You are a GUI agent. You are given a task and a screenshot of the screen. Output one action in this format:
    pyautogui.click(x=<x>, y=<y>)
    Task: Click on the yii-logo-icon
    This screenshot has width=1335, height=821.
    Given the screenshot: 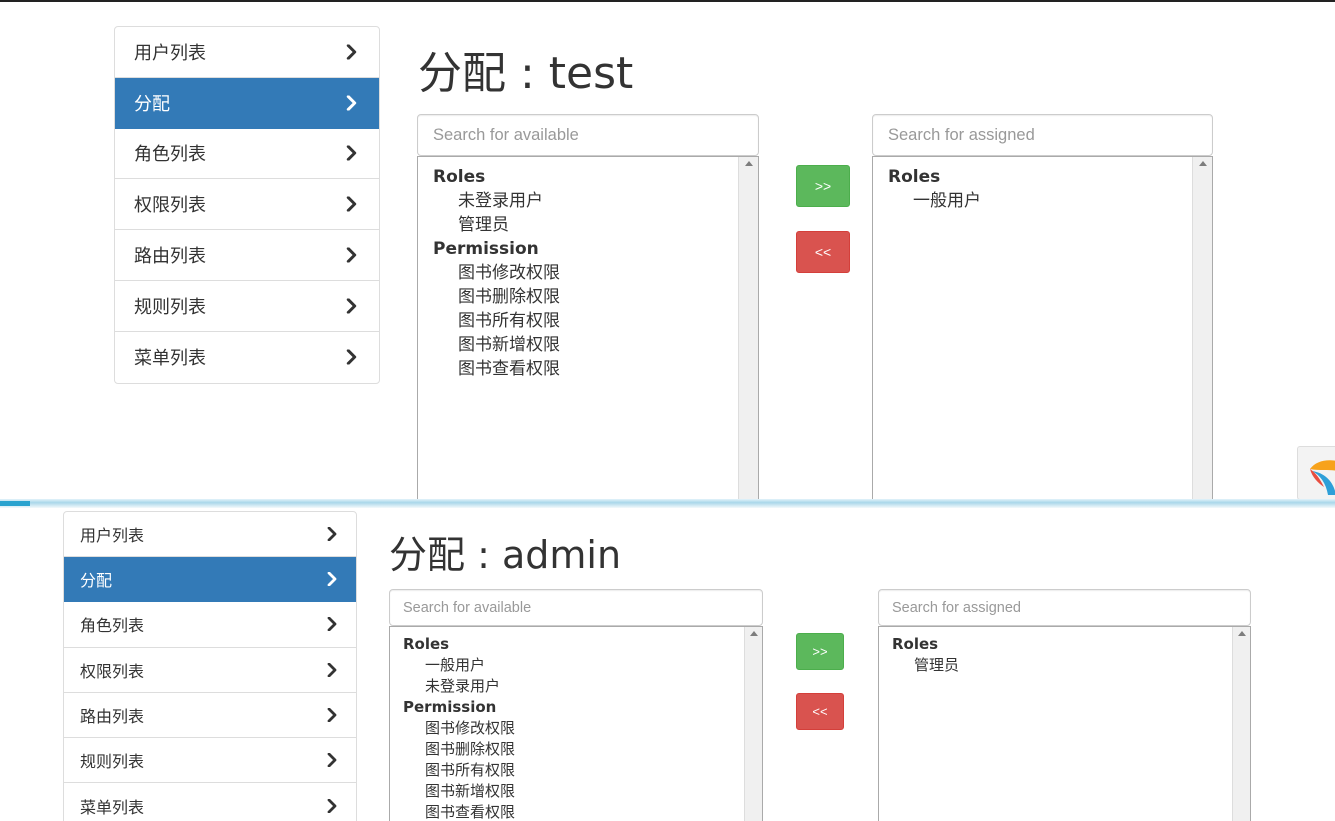 What is the action you would take?
    pyautogui.click(x=1316, y=472)
    